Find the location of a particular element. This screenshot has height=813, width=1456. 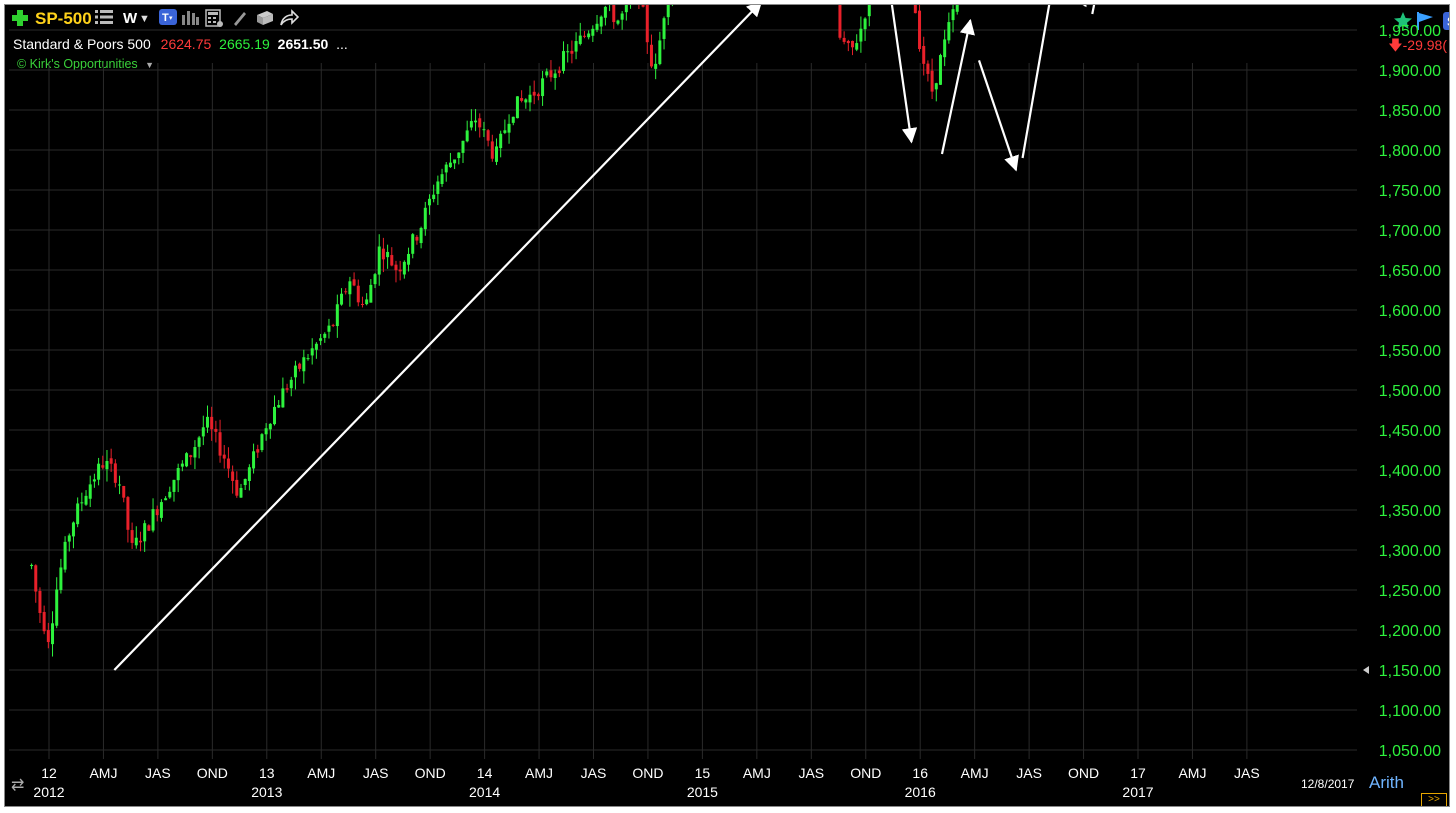

y-tick-label: 1,700.00 is located at coordinates (1410, 231).